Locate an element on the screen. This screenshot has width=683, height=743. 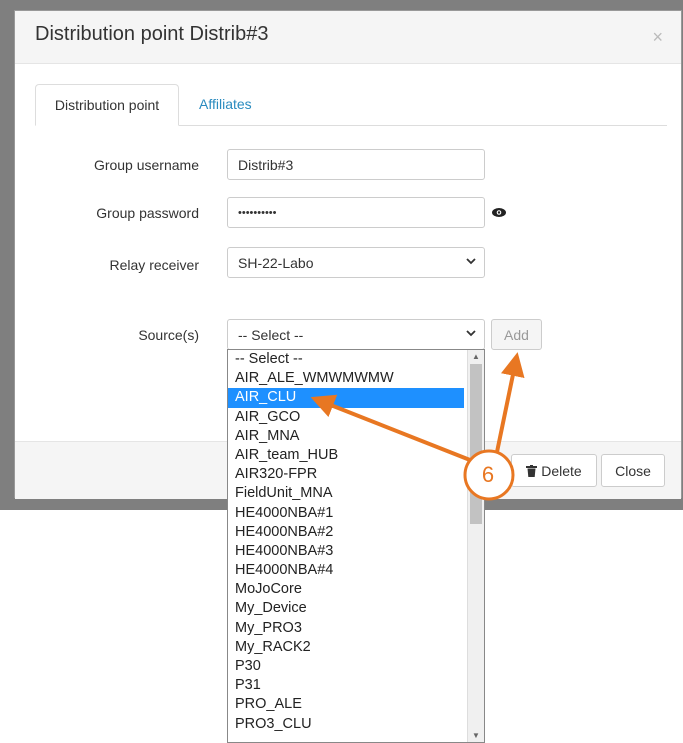
sources-label: Source(s) is located at coordinates (168, 335).